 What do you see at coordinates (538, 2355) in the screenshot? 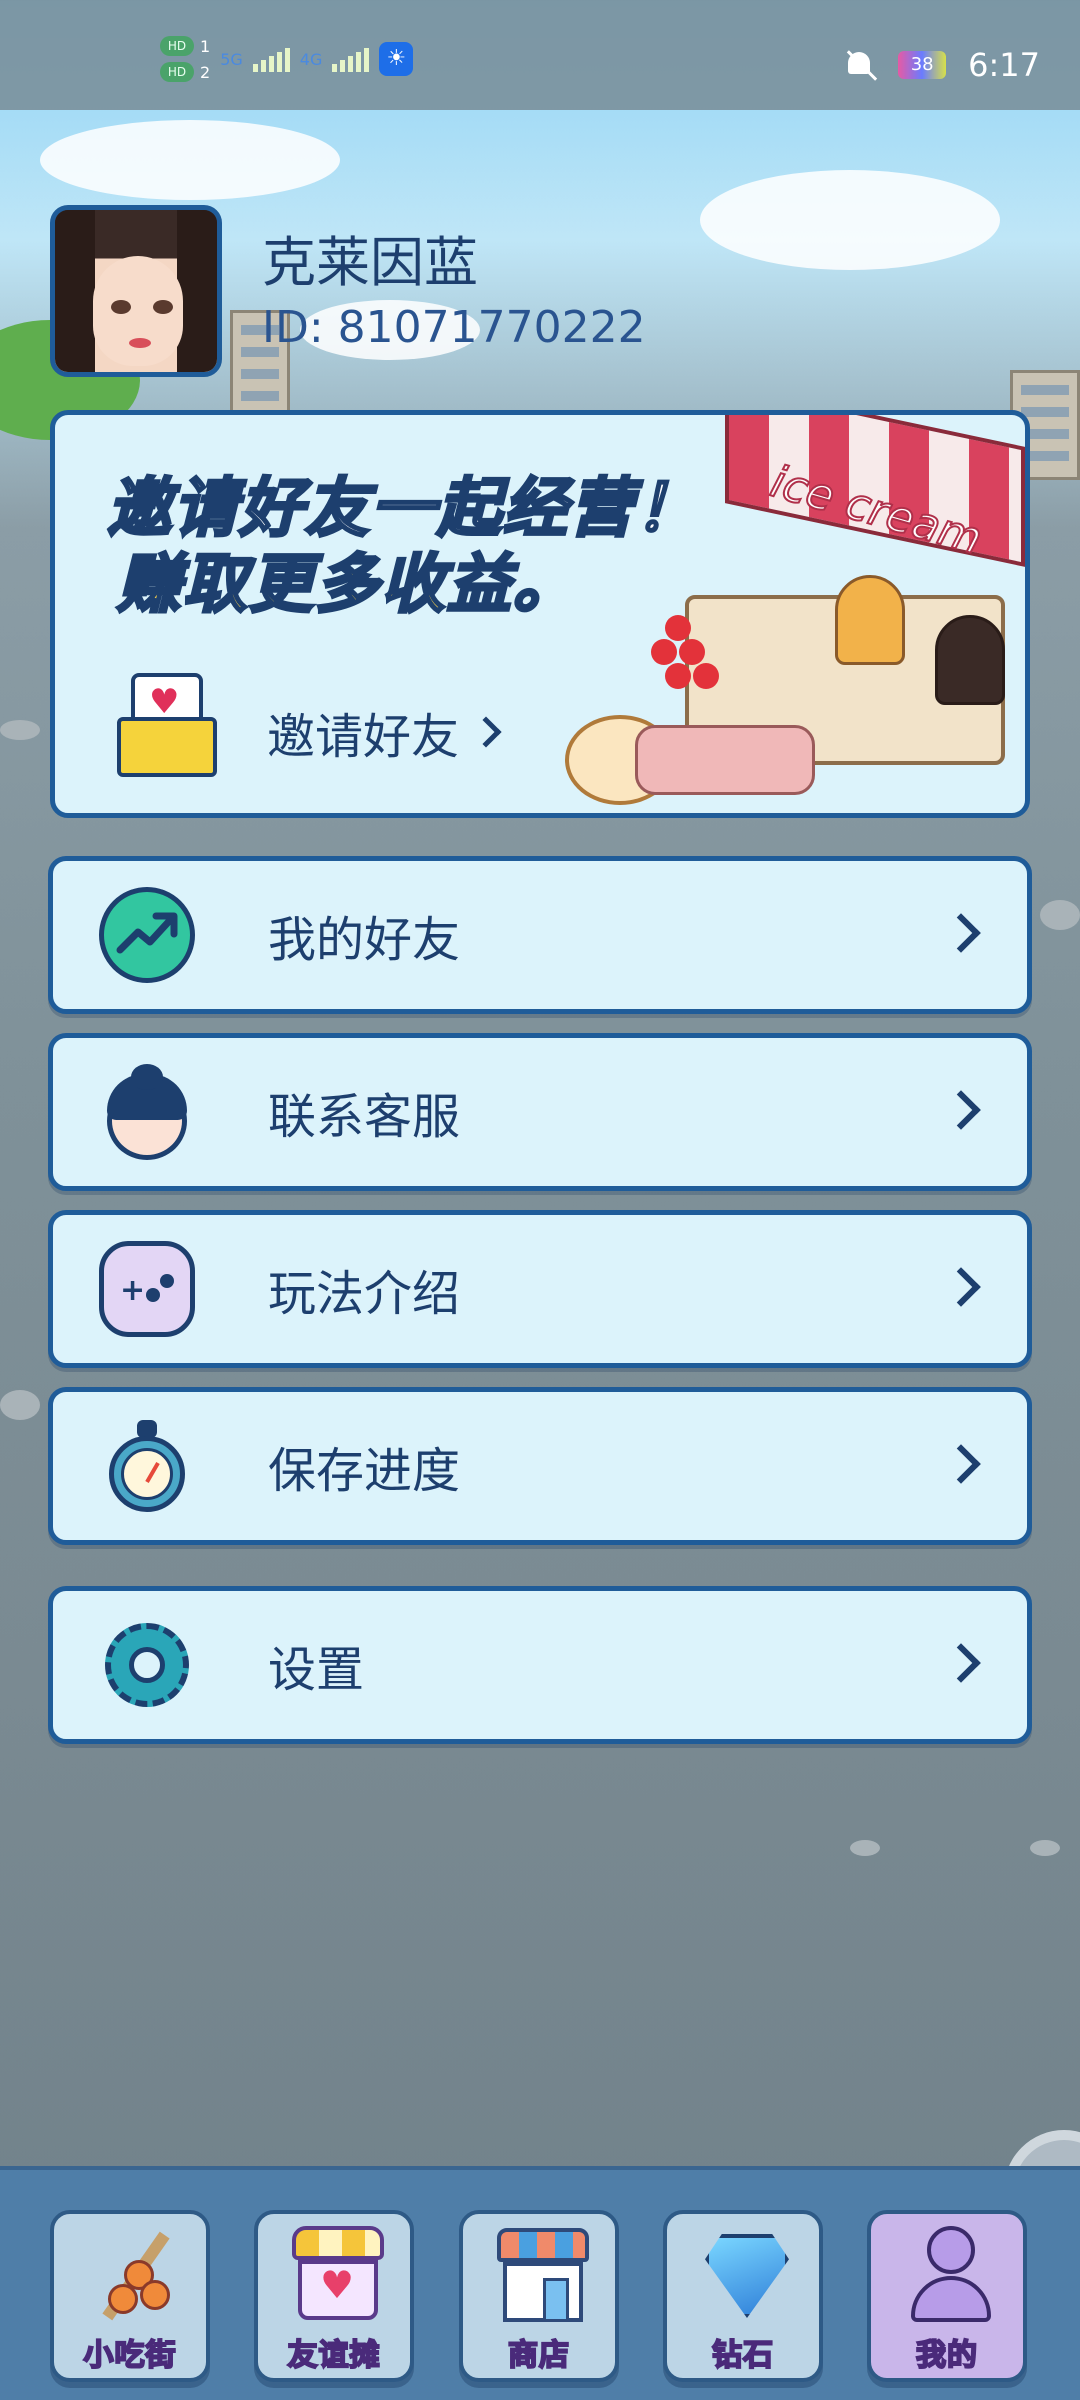
I see `nav-label: 商店` at bounding box center [538, 2355].